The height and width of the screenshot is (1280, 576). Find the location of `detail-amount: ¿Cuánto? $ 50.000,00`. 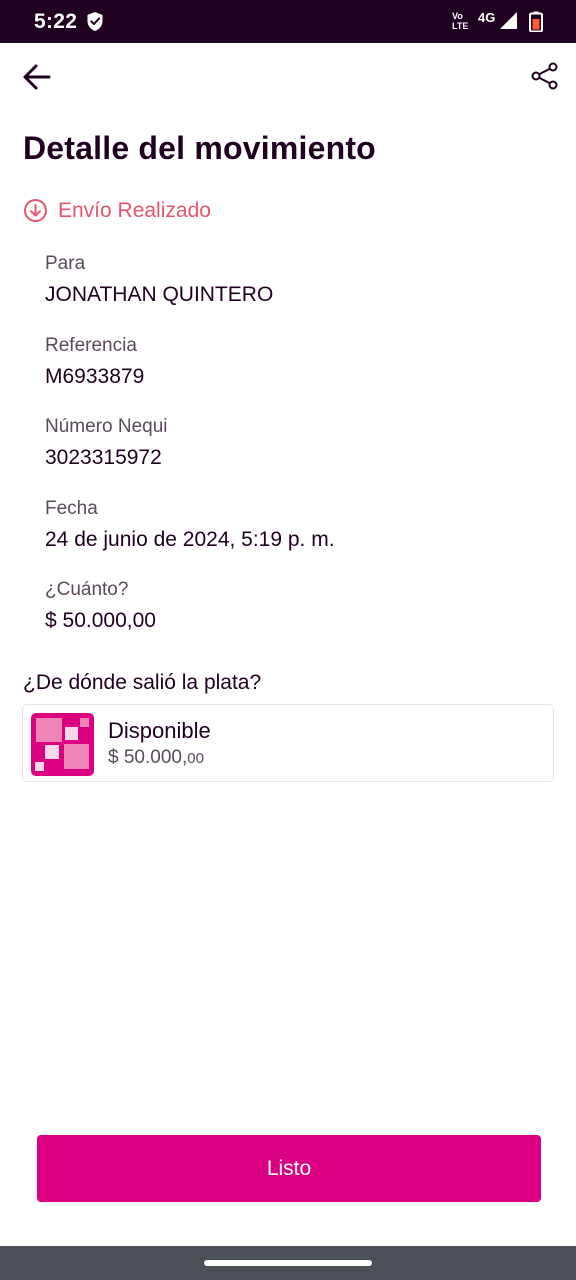

detail-amount: ¿Cuánto? $ 50.000,00 is located at coordinates (100, 606).